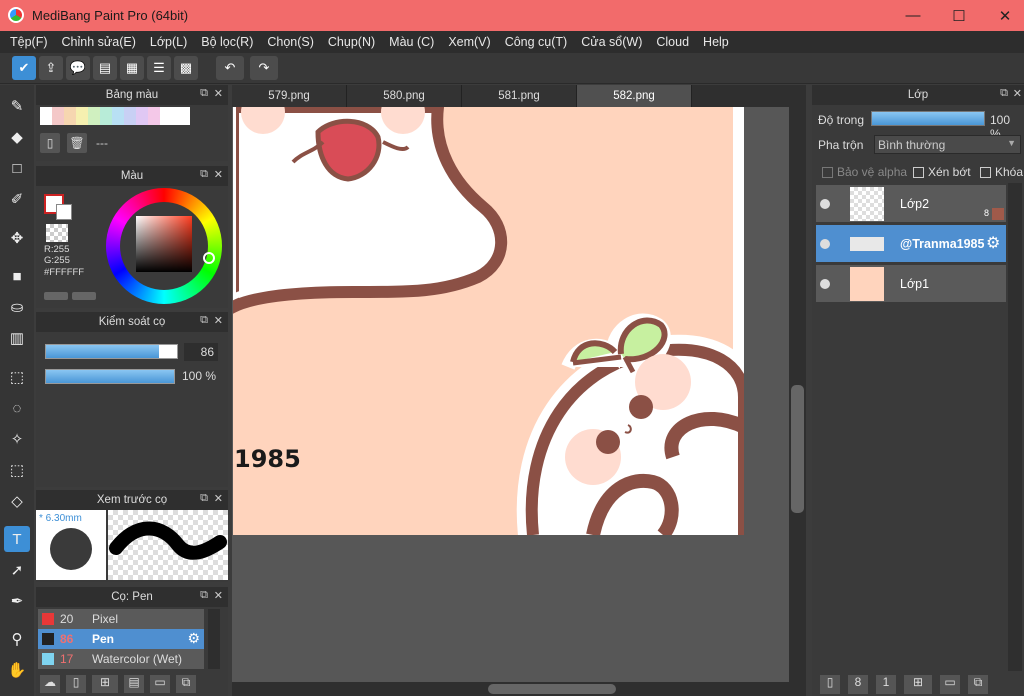 This screenshot has width=1024, height=696. What do you see at coordinates (29, 42) in the screenshot?
I see `menu-file: Tệp(F)` at bounding box center [29, 42].